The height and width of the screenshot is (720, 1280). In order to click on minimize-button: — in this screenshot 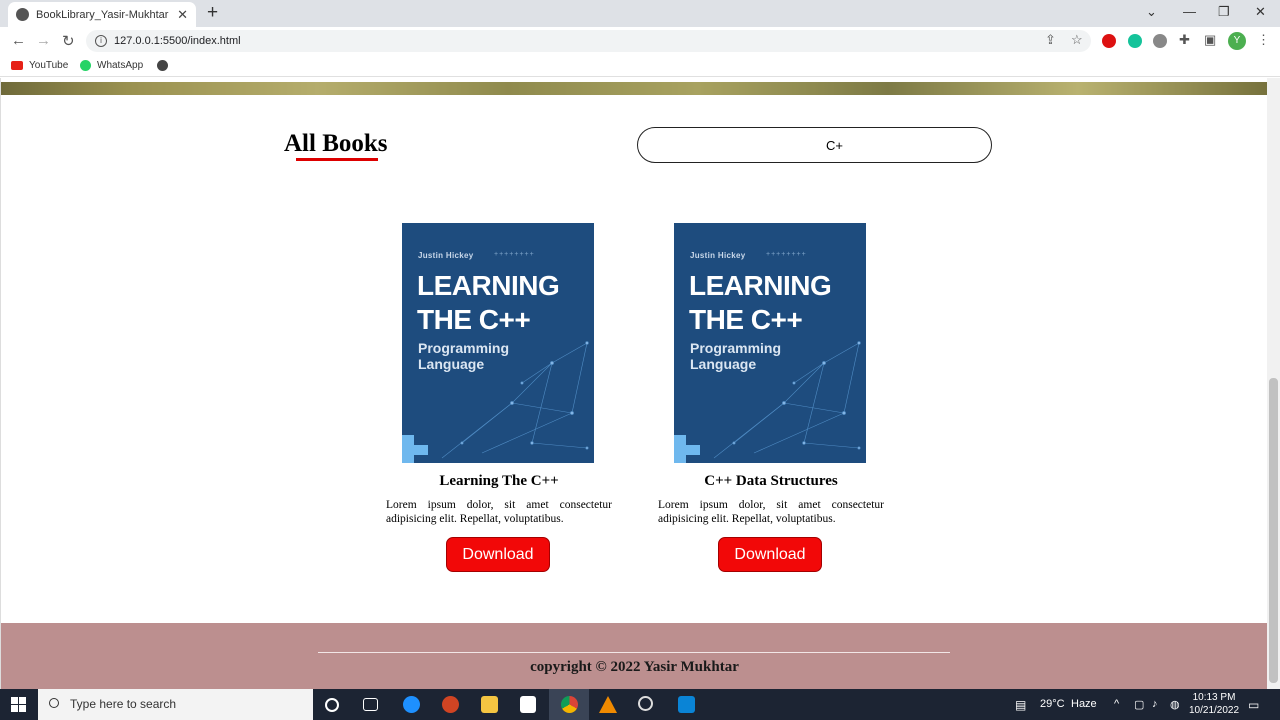, I will do `click(1189, 11)`.